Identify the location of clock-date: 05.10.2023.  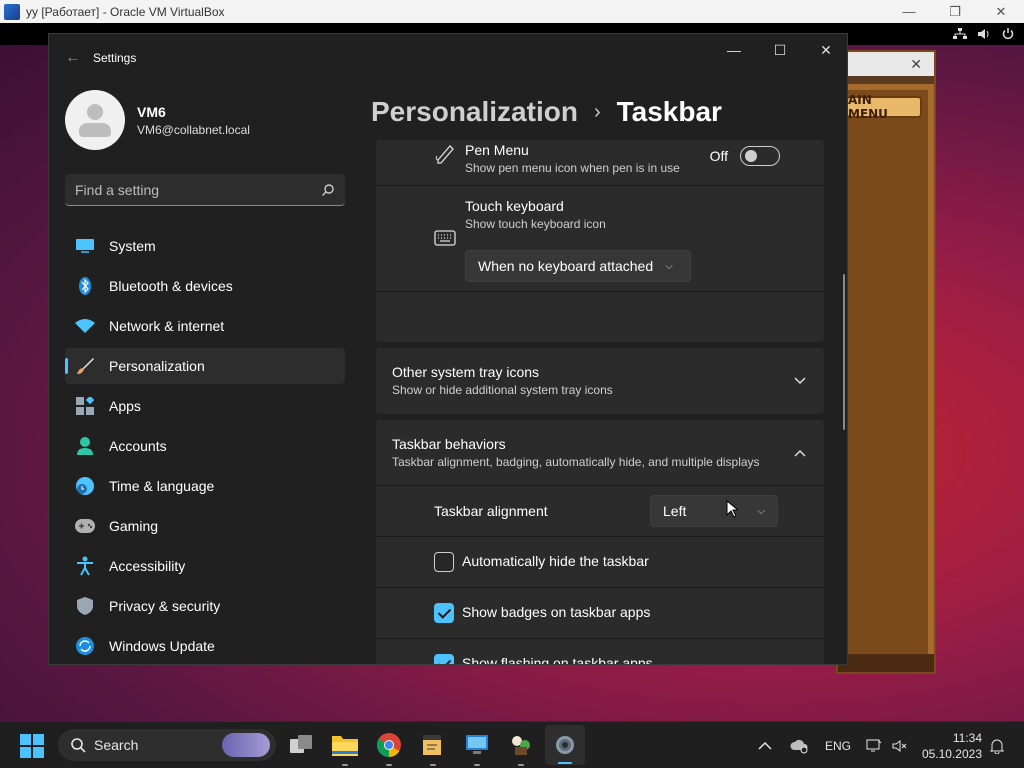
(951, 753).